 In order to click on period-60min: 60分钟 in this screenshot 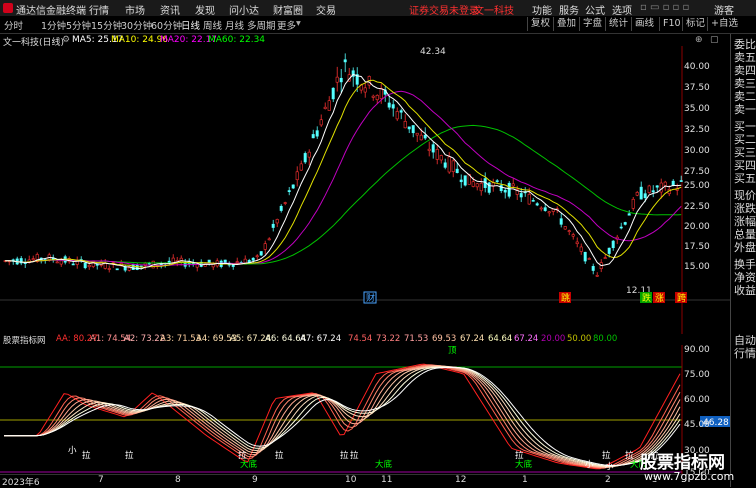, I will do `click(166, 25)`.